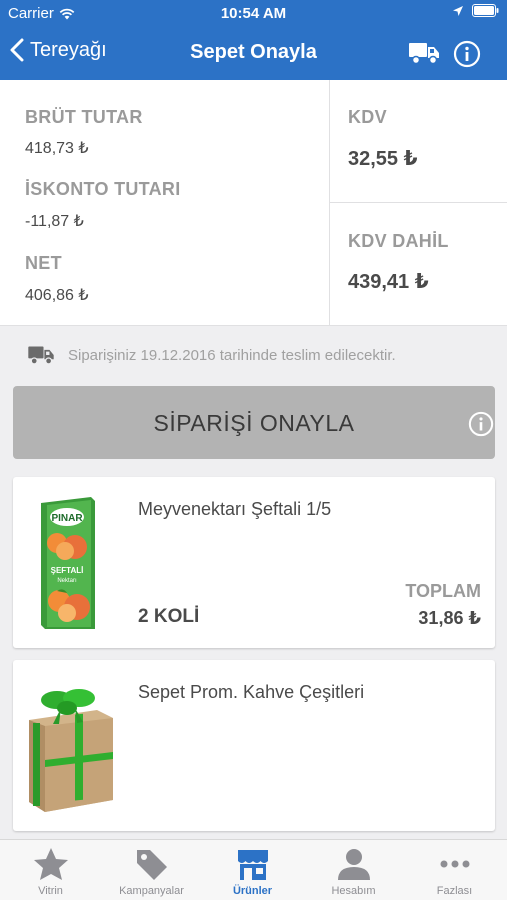  What do you see at coordinates (68, 49) in the screenshot?
I see `back-label: Tereyağı` at bounding box center [68, 49].